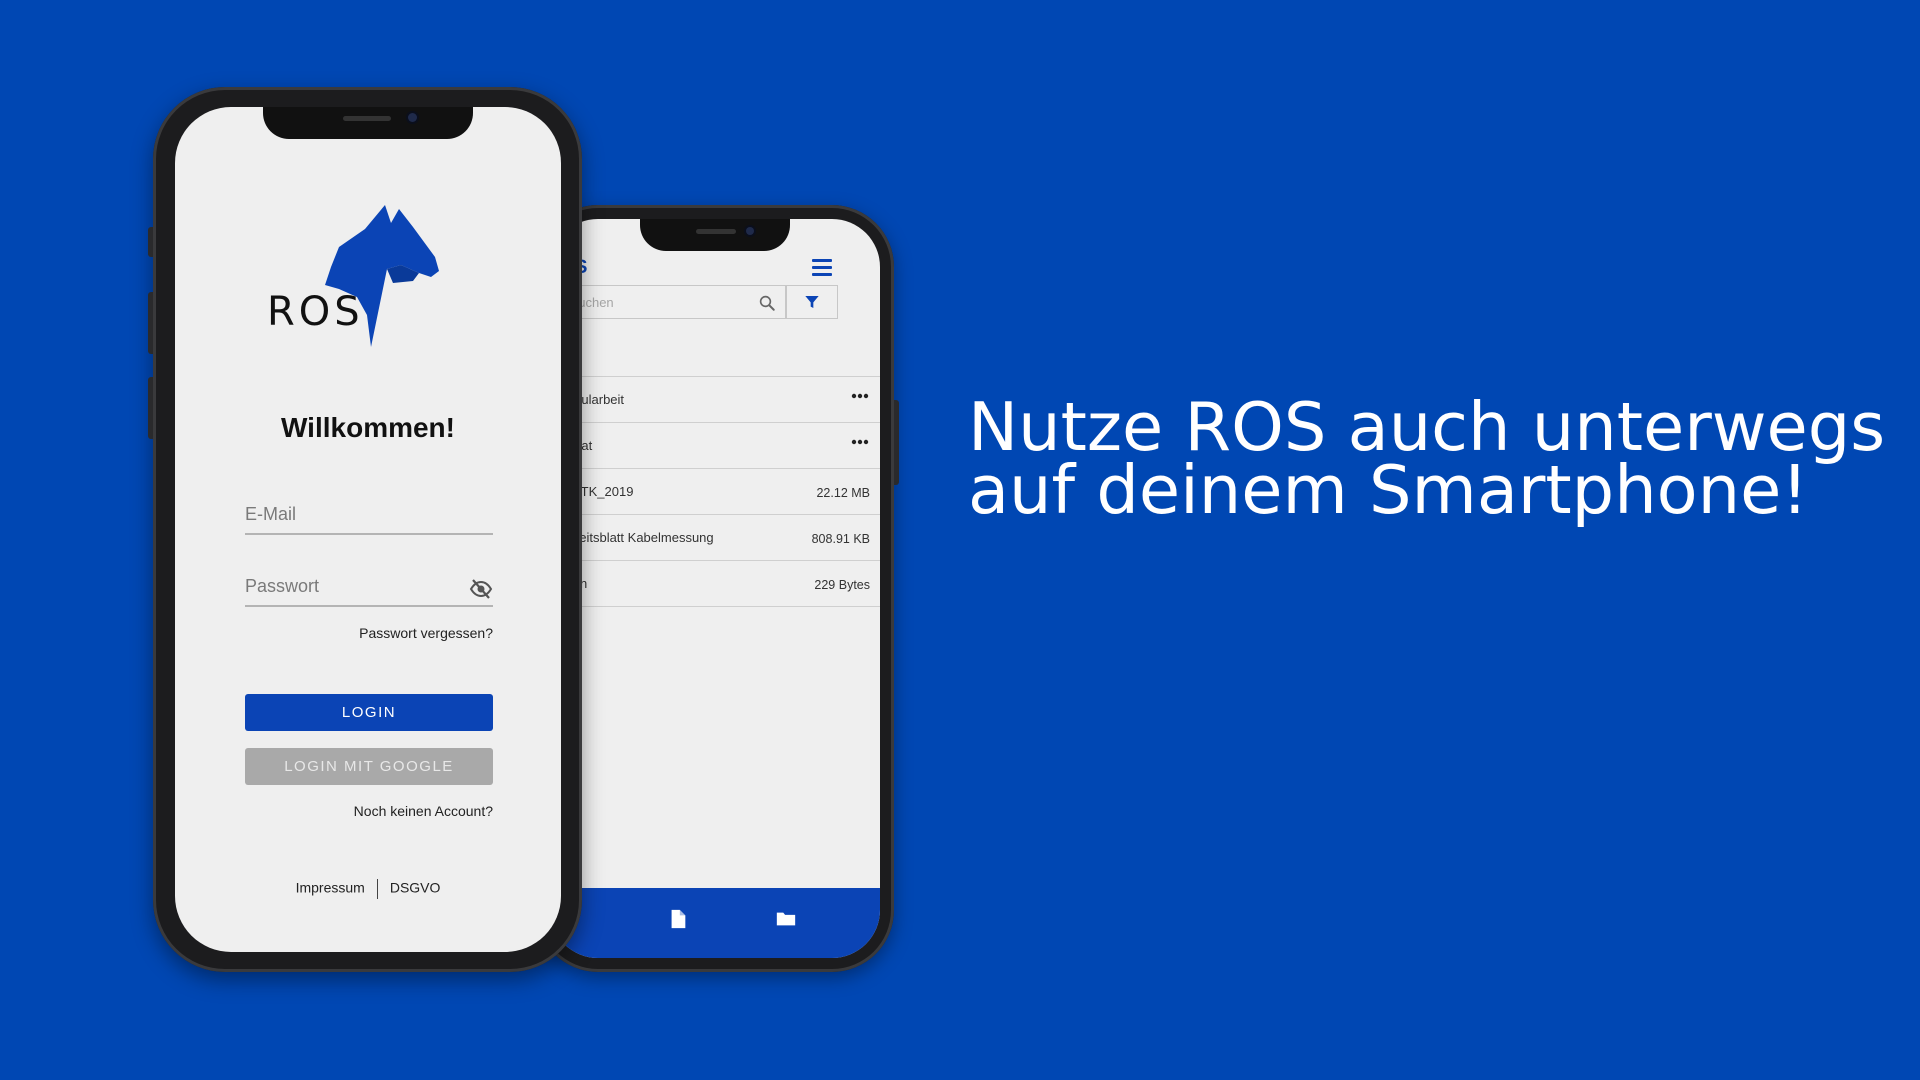  Describe the element at coordinates (822, 268) in the screenshot. I see `hamburger-menu-icon` at that location.